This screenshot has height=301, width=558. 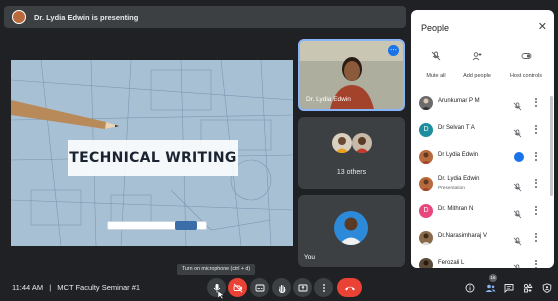 What do you see at coordinates (205, 17) in the screenshot?
I see `presenting-banner: Dr. Lydia Edwin is presenting` at bounding box center [205, 17].